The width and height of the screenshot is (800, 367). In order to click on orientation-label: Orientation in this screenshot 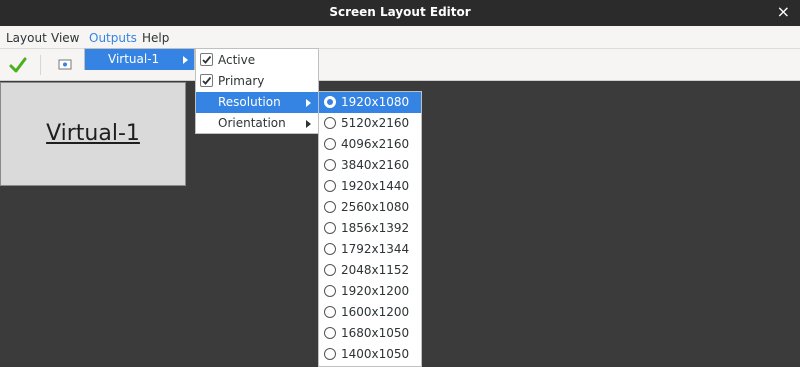, I will do `click(252, 123)`.